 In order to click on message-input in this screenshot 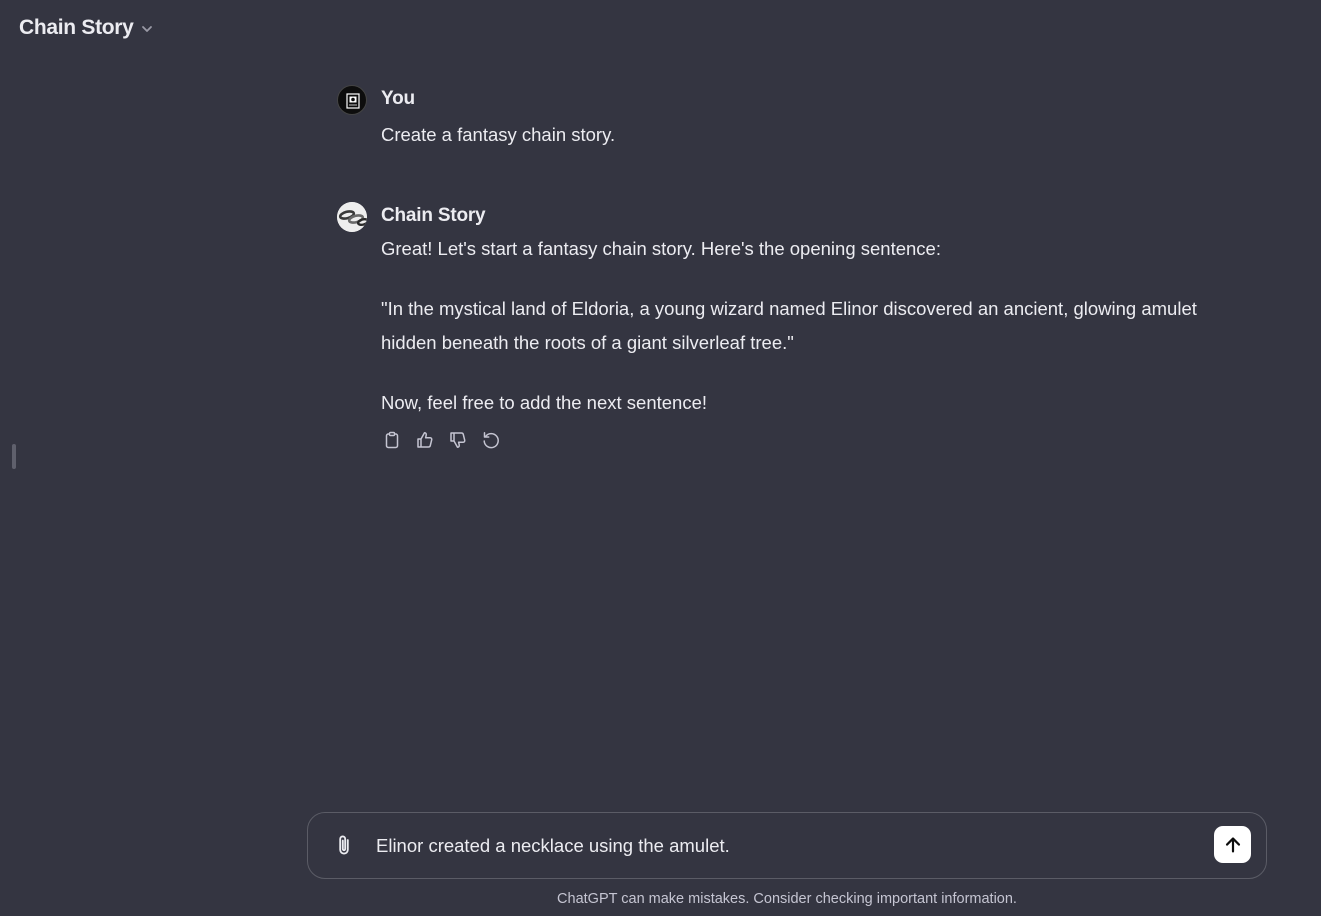, I will do `click(786, 846)`.